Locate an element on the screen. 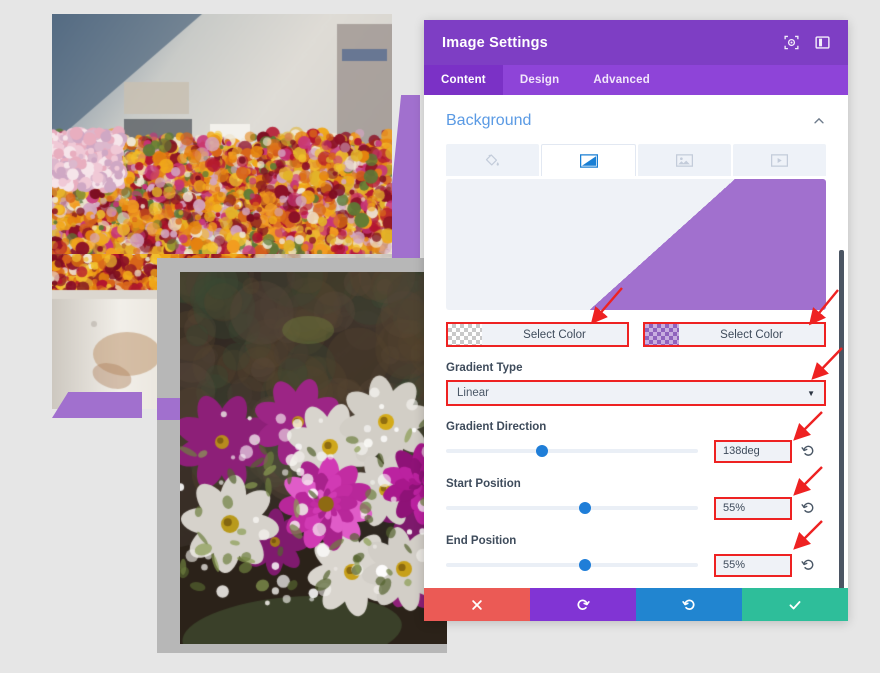  end-color-button: Select Color is located at coordinates (734, 334).